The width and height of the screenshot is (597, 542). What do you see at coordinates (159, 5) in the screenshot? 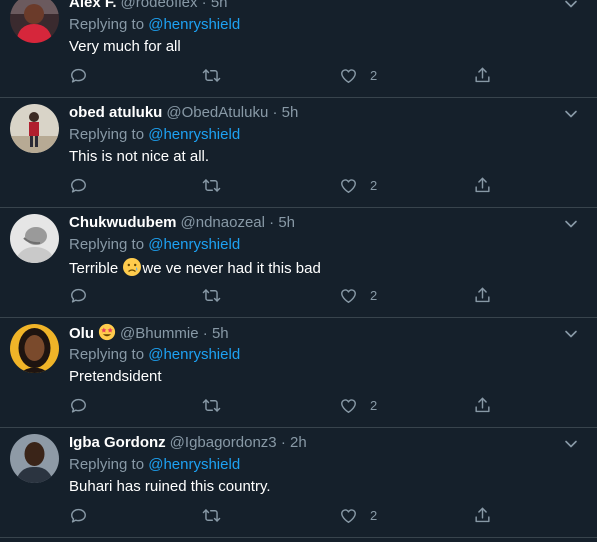
I see `user-handle: @rodeoflex` at bounding box center [159, 5].